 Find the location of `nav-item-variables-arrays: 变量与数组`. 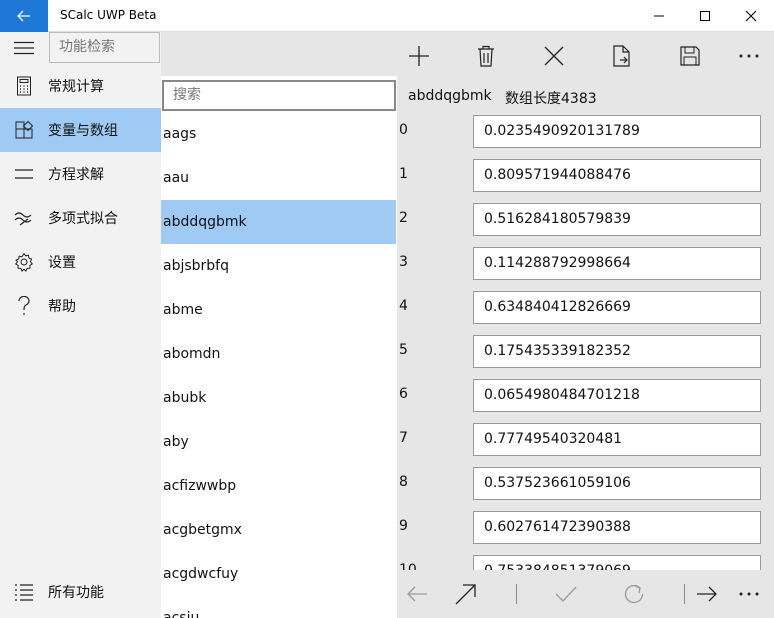

nav-item-variables-arrays: 变量与数组 is located at coordinates (80, 130).